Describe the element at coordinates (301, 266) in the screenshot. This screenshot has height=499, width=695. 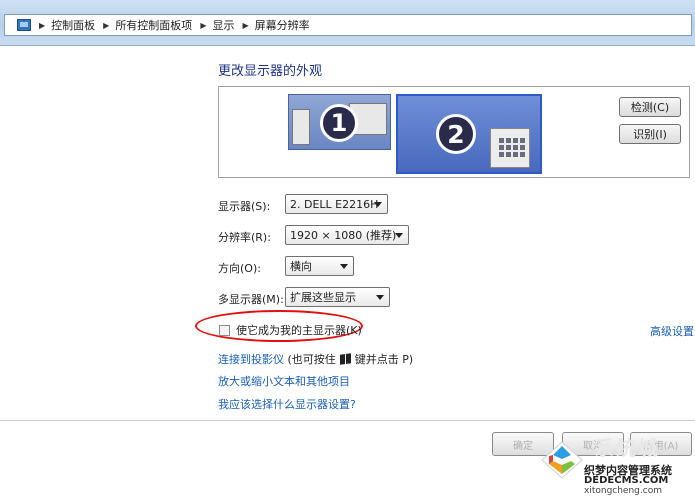
I see `orientation-select-value: 横向` at that location.